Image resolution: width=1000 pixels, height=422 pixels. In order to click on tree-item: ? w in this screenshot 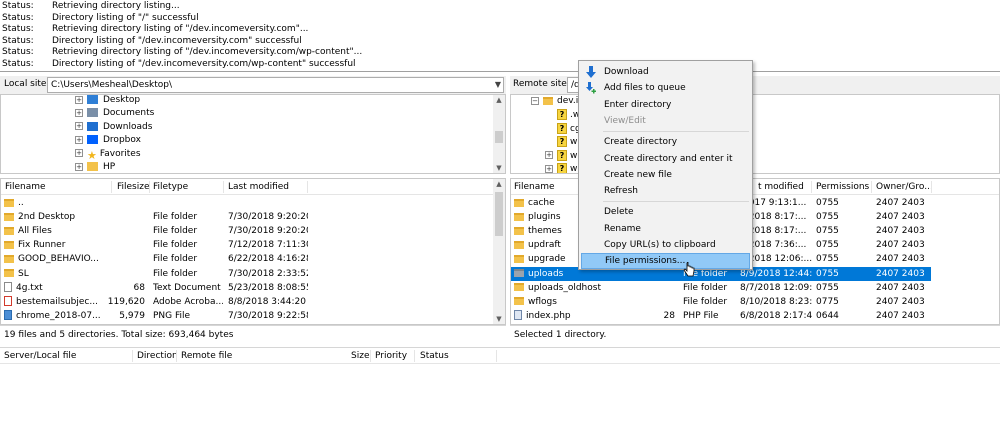, I will do `click(567, 142)`.